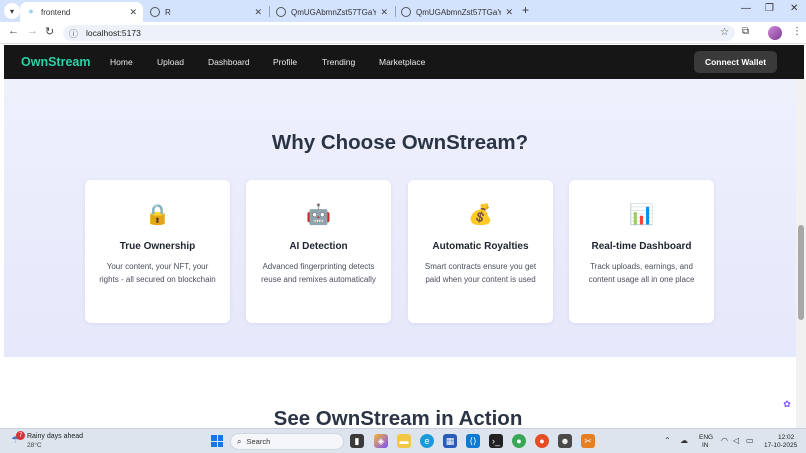 Image resolution: width=806 pixels, height=453 pixels. What do you see at coordinates (769, 8) in the screenshot?
I see `maximize-button: ❐` at bounding box center [769, 8].